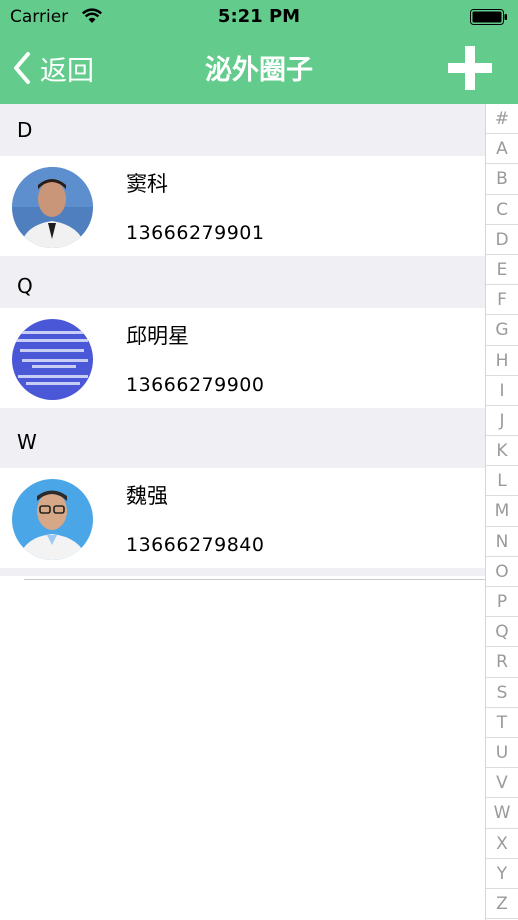  Describe the element at coordinates (502, 632) in the screenshot. I see `index-letter: Q` at that location.